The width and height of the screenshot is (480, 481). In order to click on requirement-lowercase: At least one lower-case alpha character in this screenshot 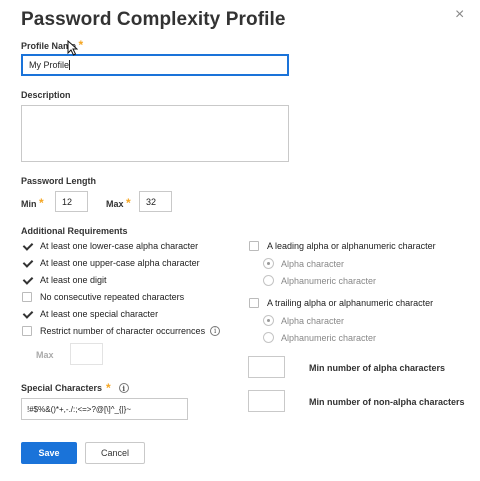, I will do `click(110, 246)`.